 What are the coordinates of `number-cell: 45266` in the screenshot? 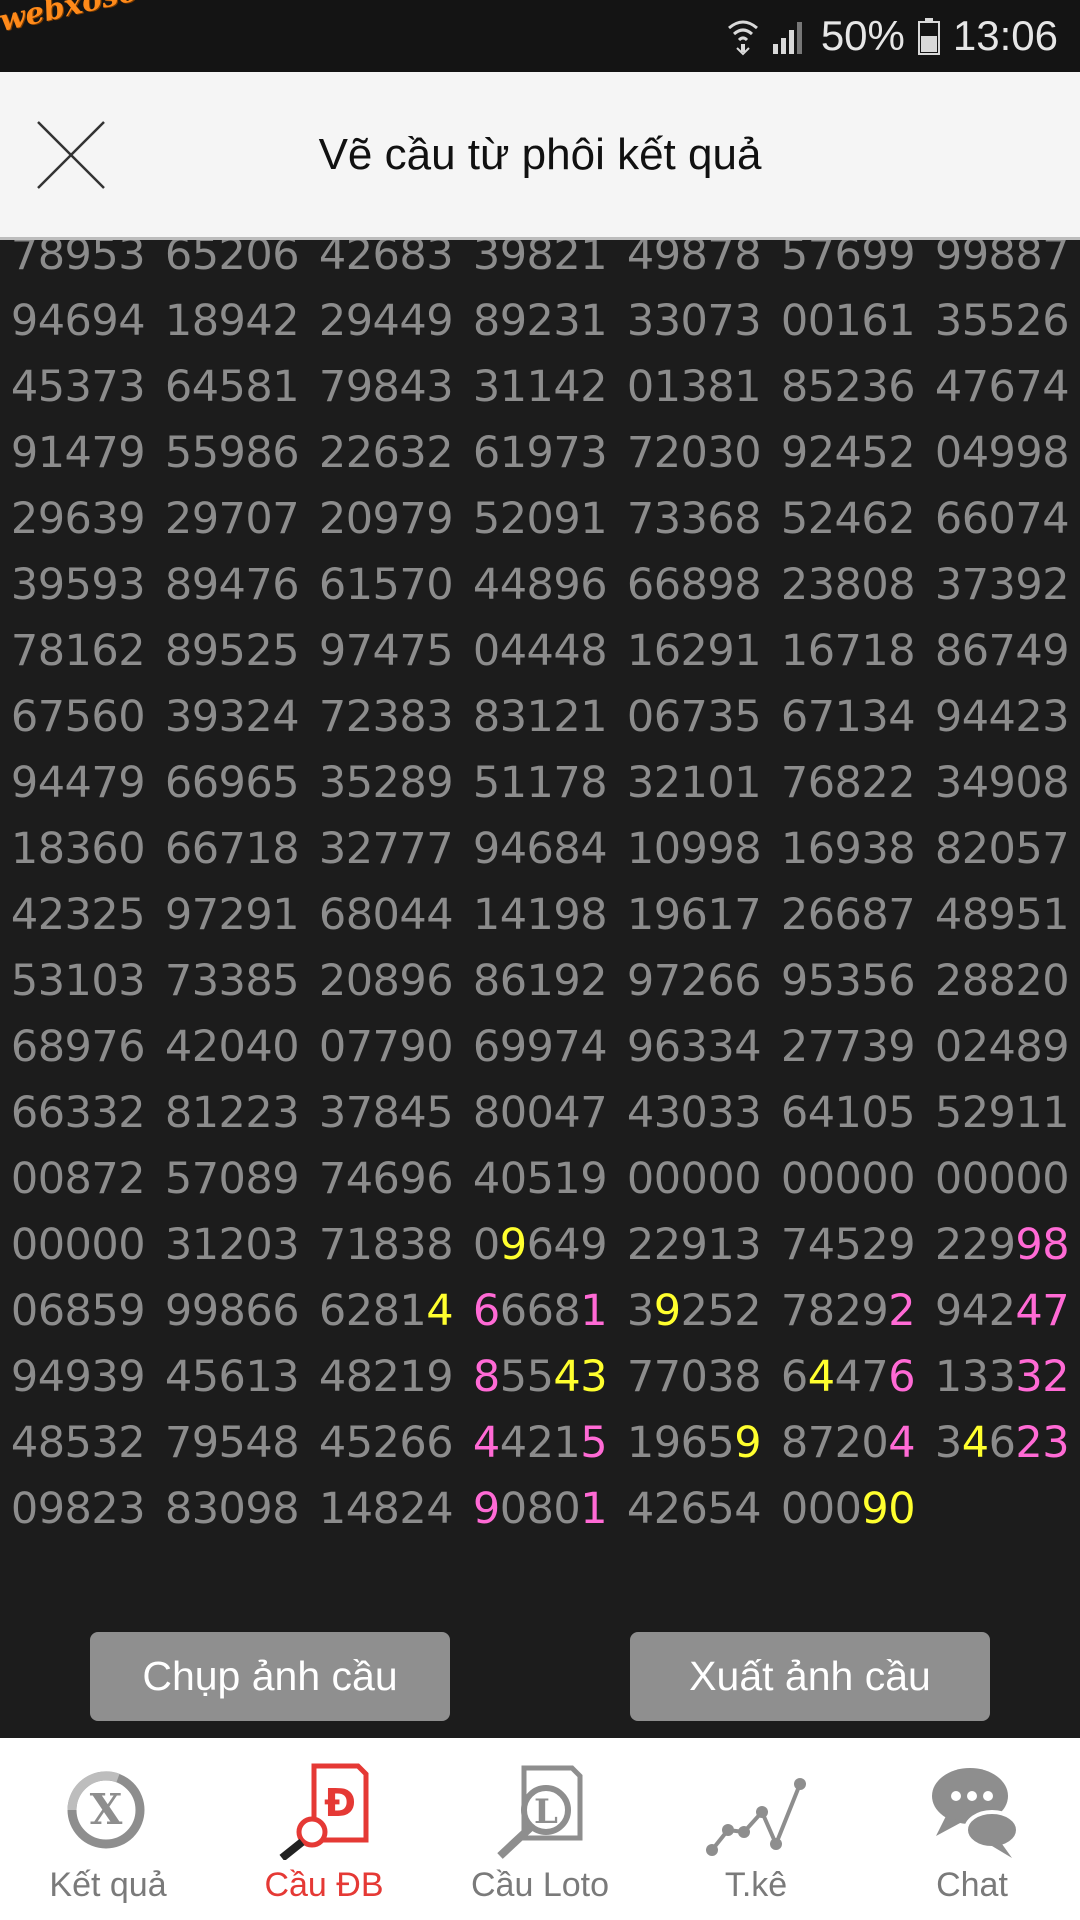 It's located at (386, 1443).